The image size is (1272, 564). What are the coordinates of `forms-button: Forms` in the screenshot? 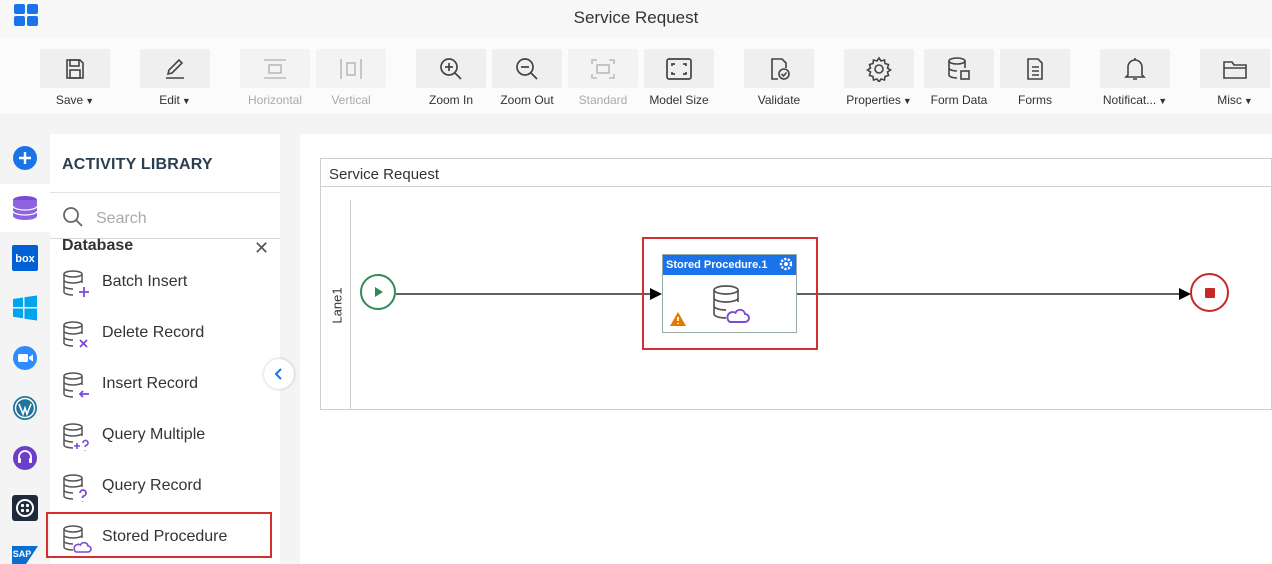 It's located at (1035, 79).